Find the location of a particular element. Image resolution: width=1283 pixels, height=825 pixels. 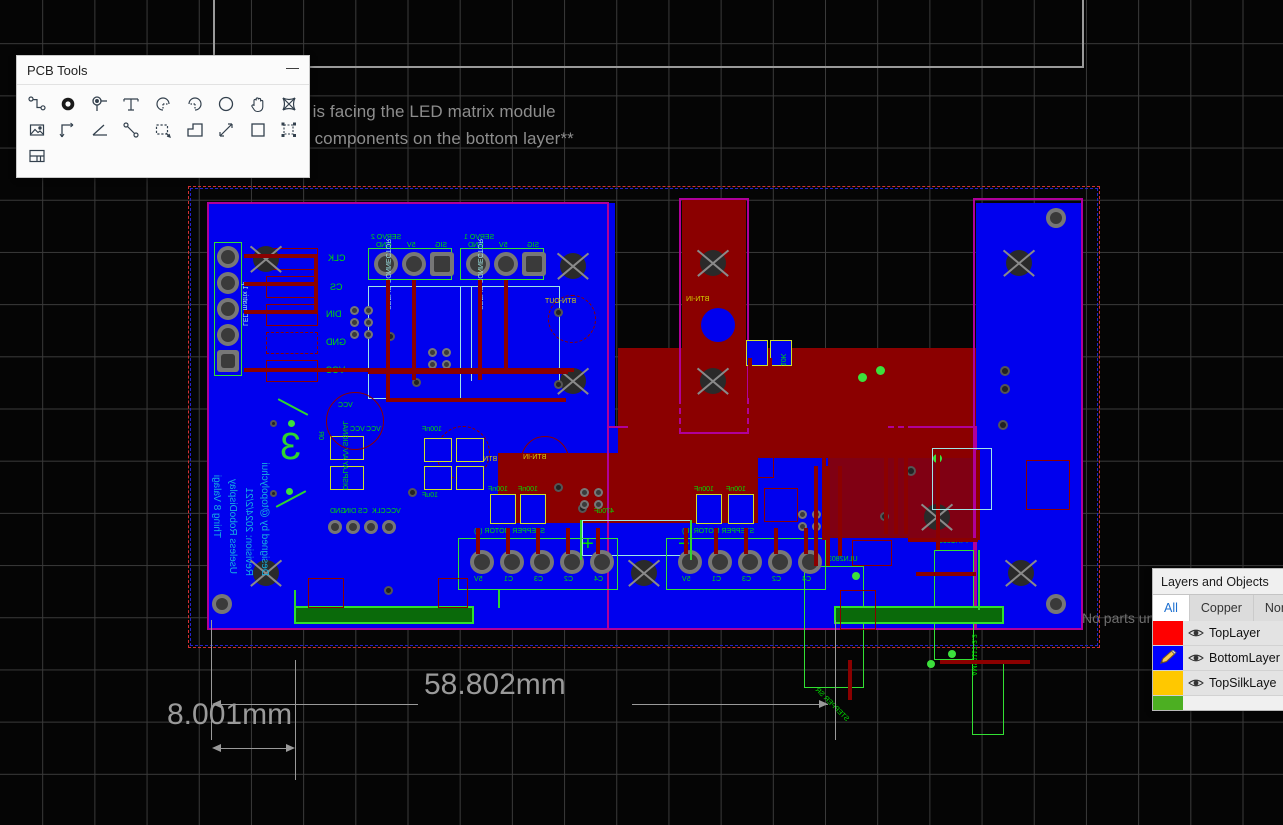

dimension-icon is located at coordinates (226, 130).